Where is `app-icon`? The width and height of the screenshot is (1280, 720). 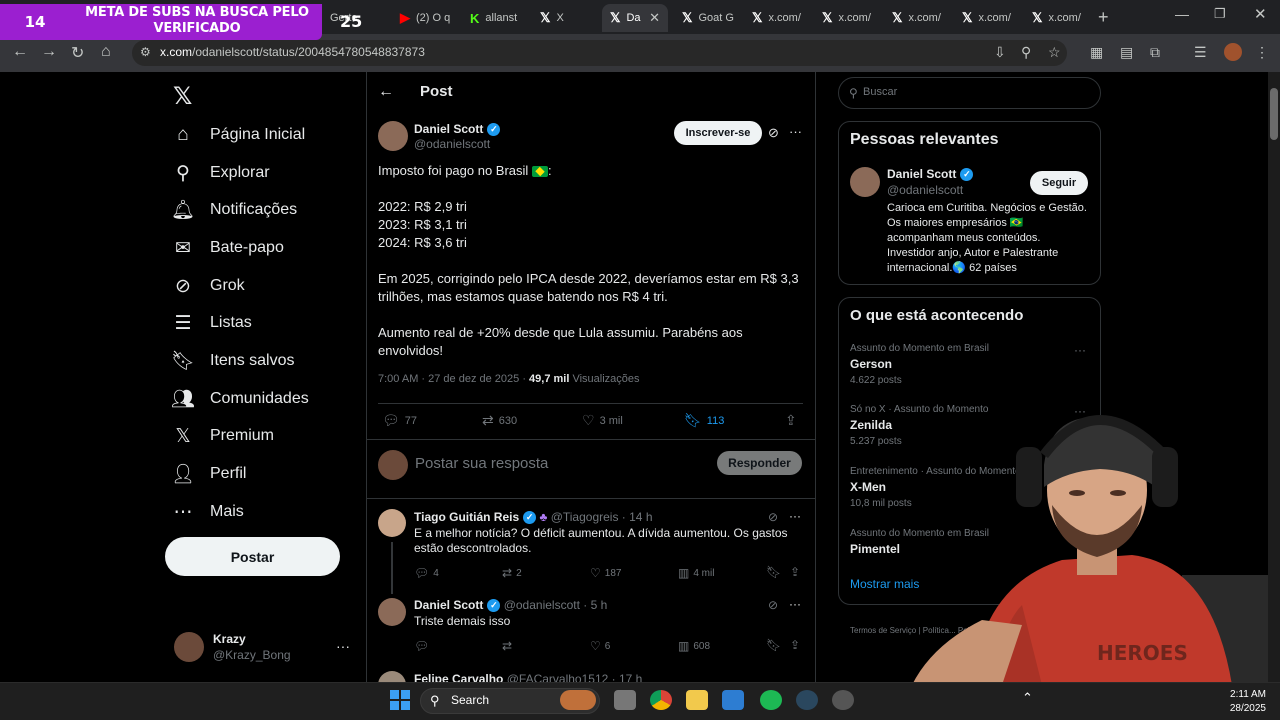 app-icon is located at coordinates (843, 700).